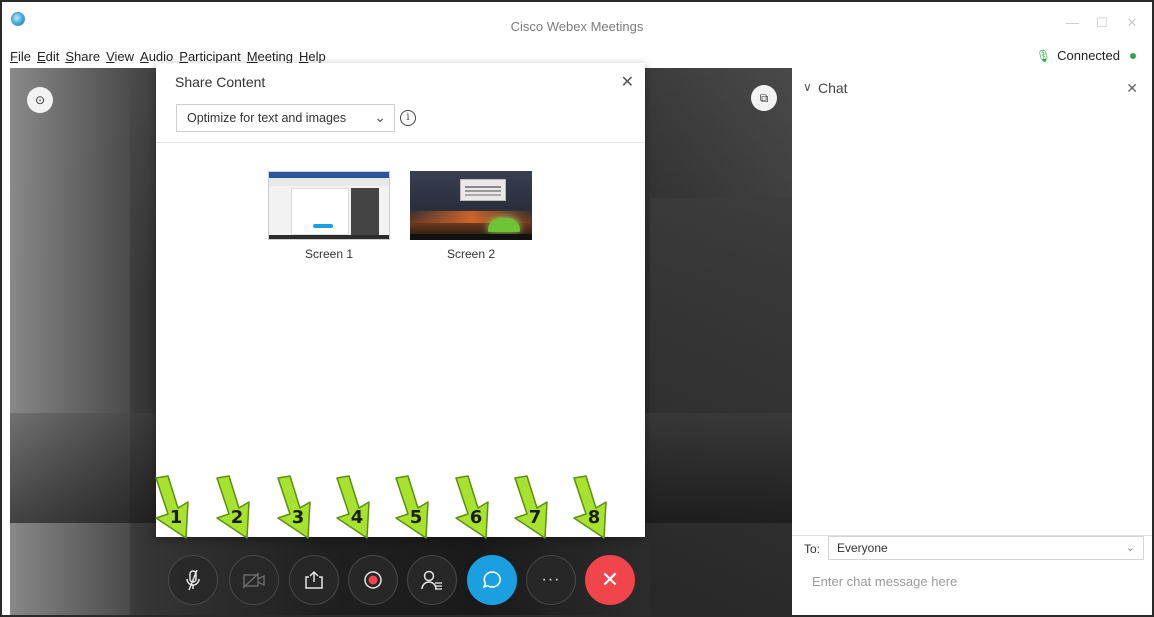  I want to click on video-off-icon, so click(253, 580).